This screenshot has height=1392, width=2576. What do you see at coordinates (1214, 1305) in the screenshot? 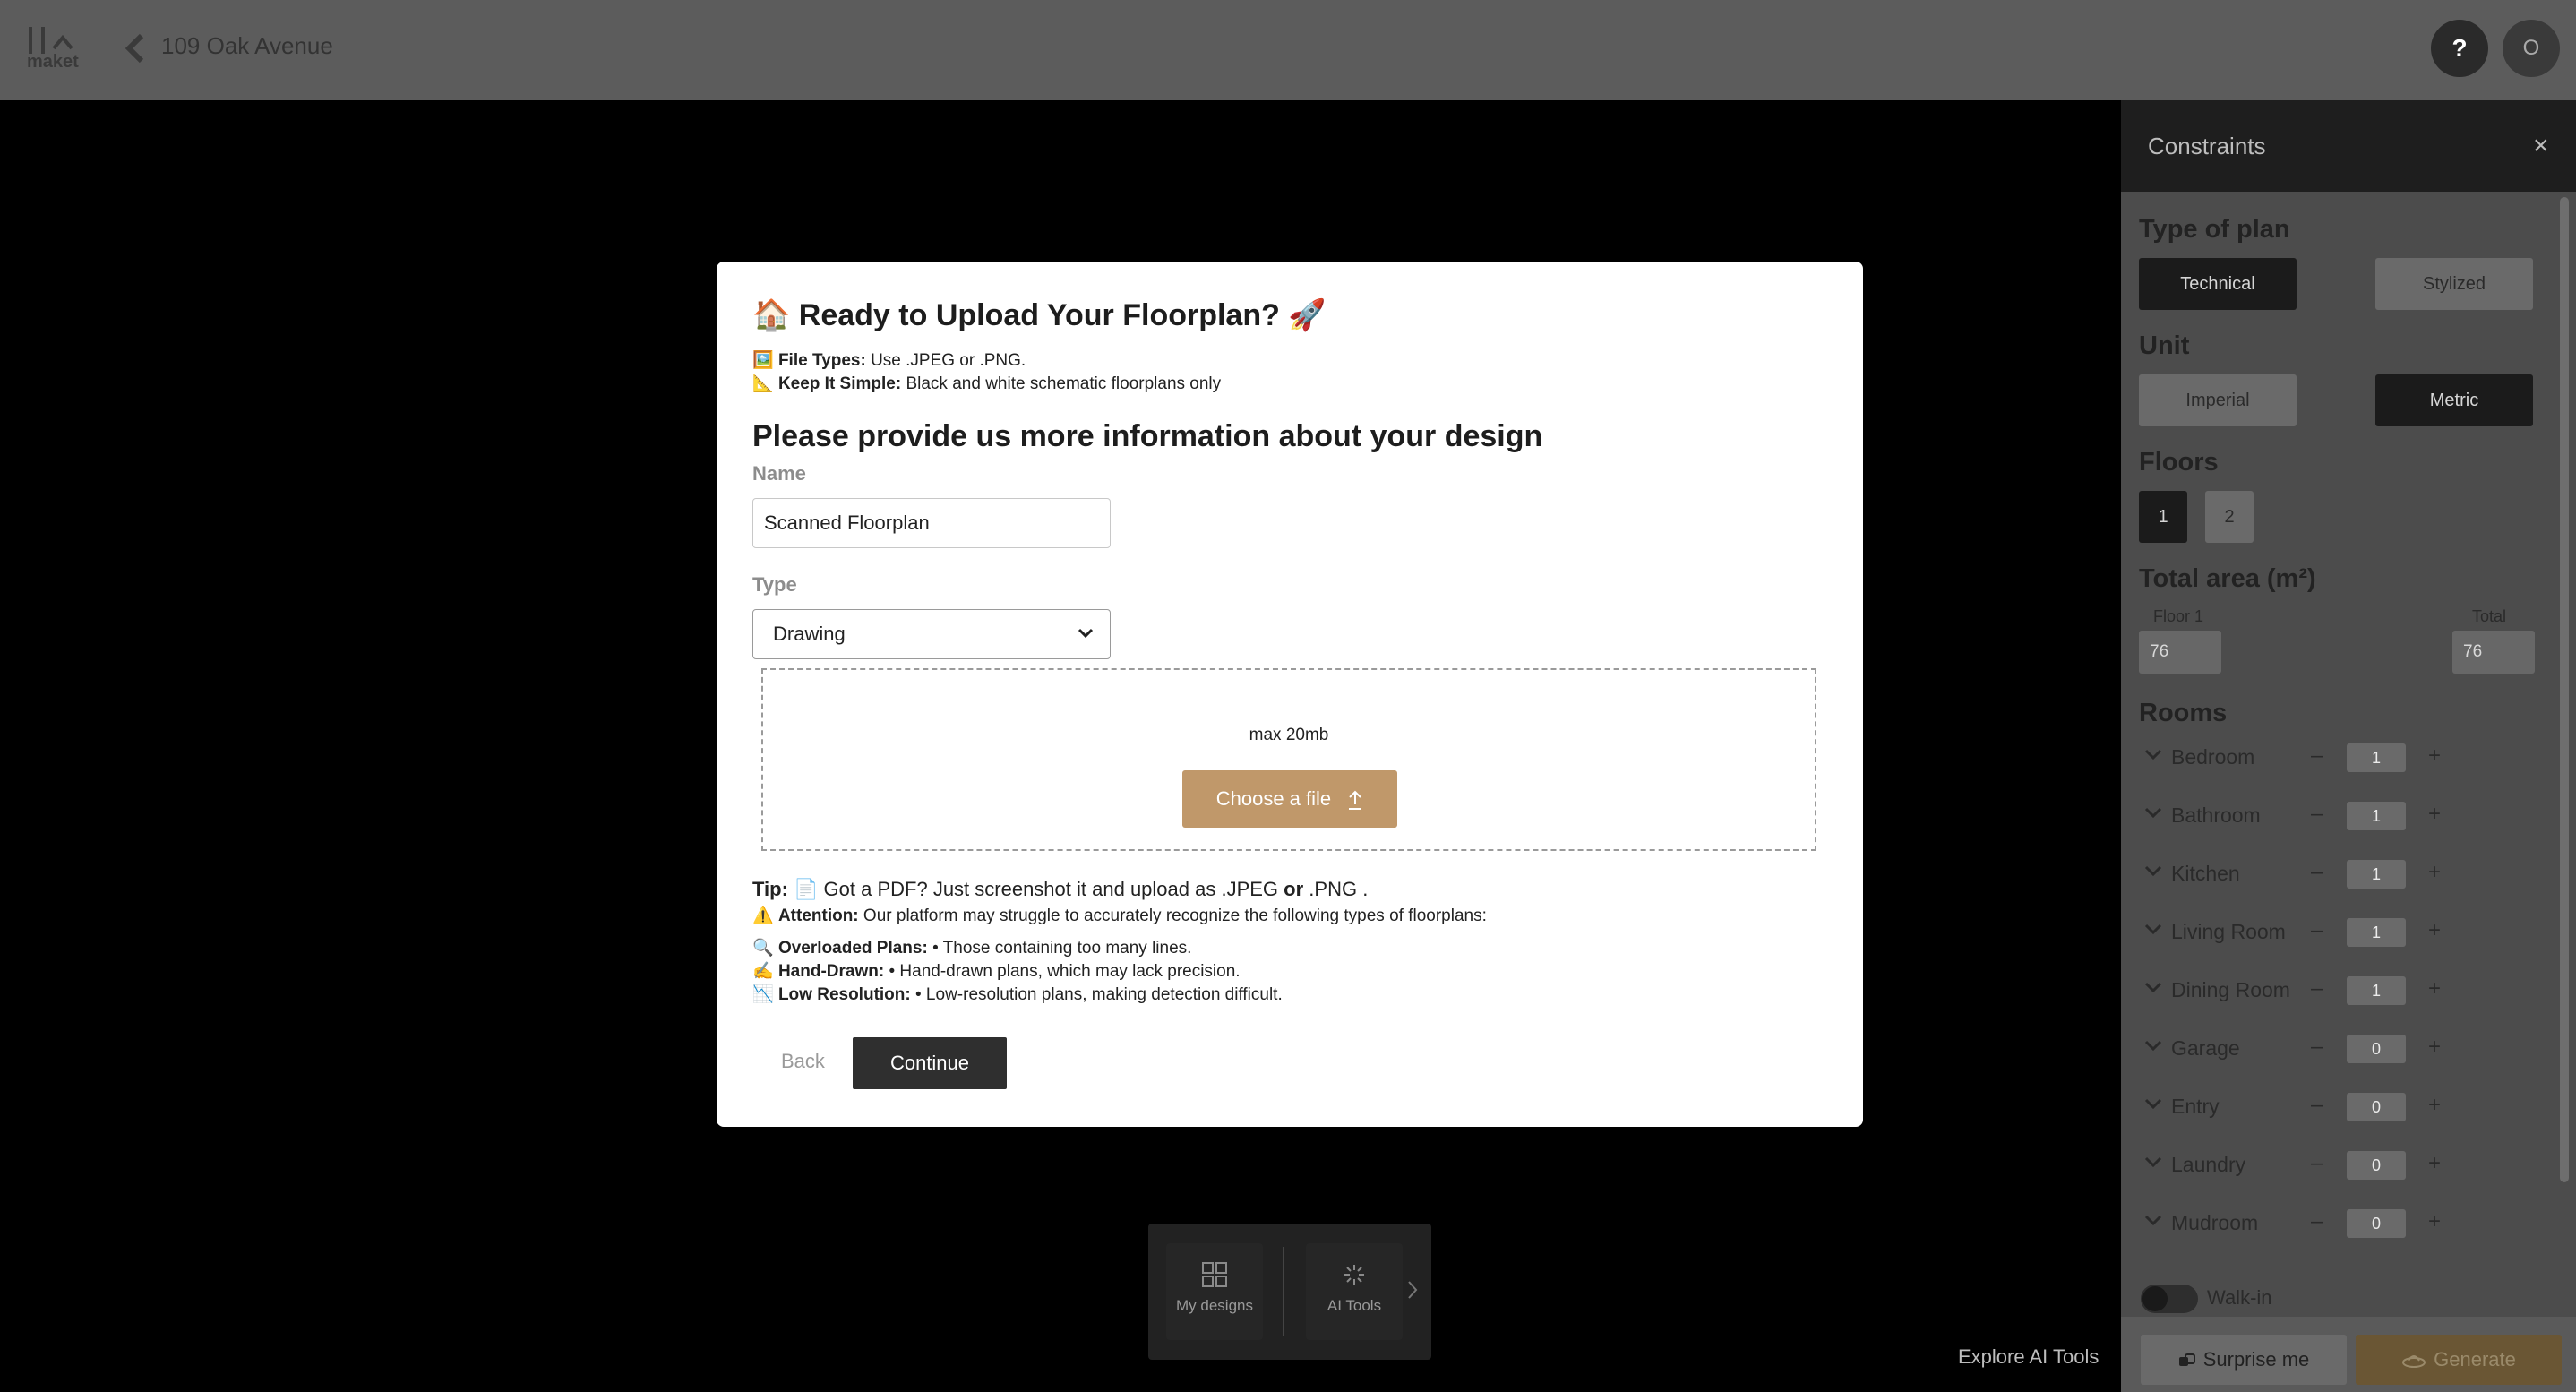
I see `my-designs-label: My designs` at bounding box center [1214, 1305].